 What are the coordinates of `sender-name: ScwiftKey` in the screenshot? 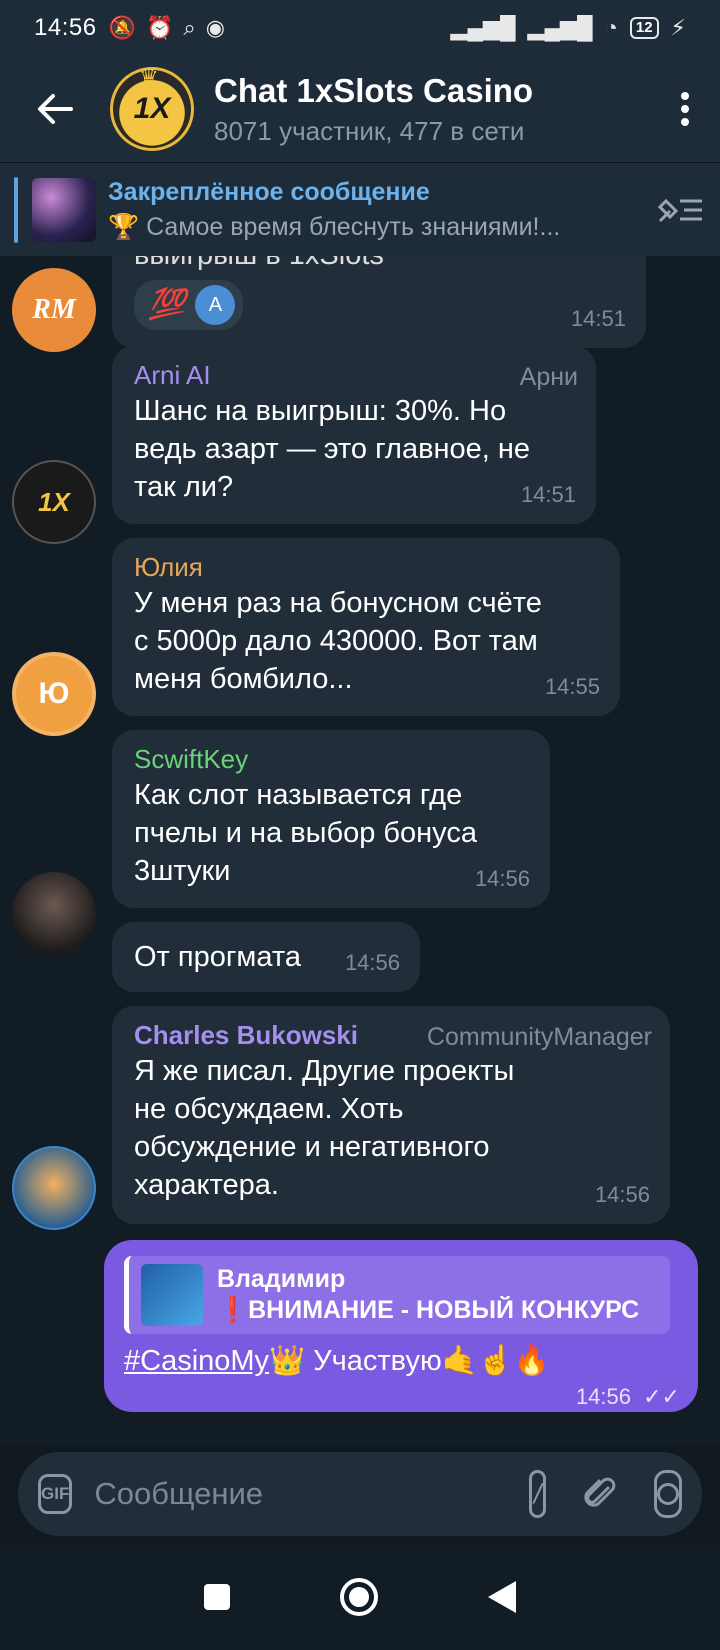 It's located at (331, 759).